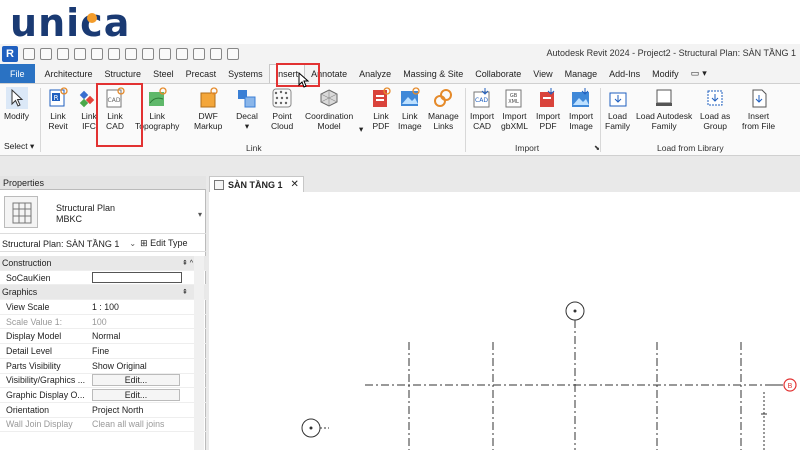 The image size is (800, 450). What do you see at coordinates (665, 73) in the screenshot?
I see `tab-modify: Modify` at bounding box center [665, 73].